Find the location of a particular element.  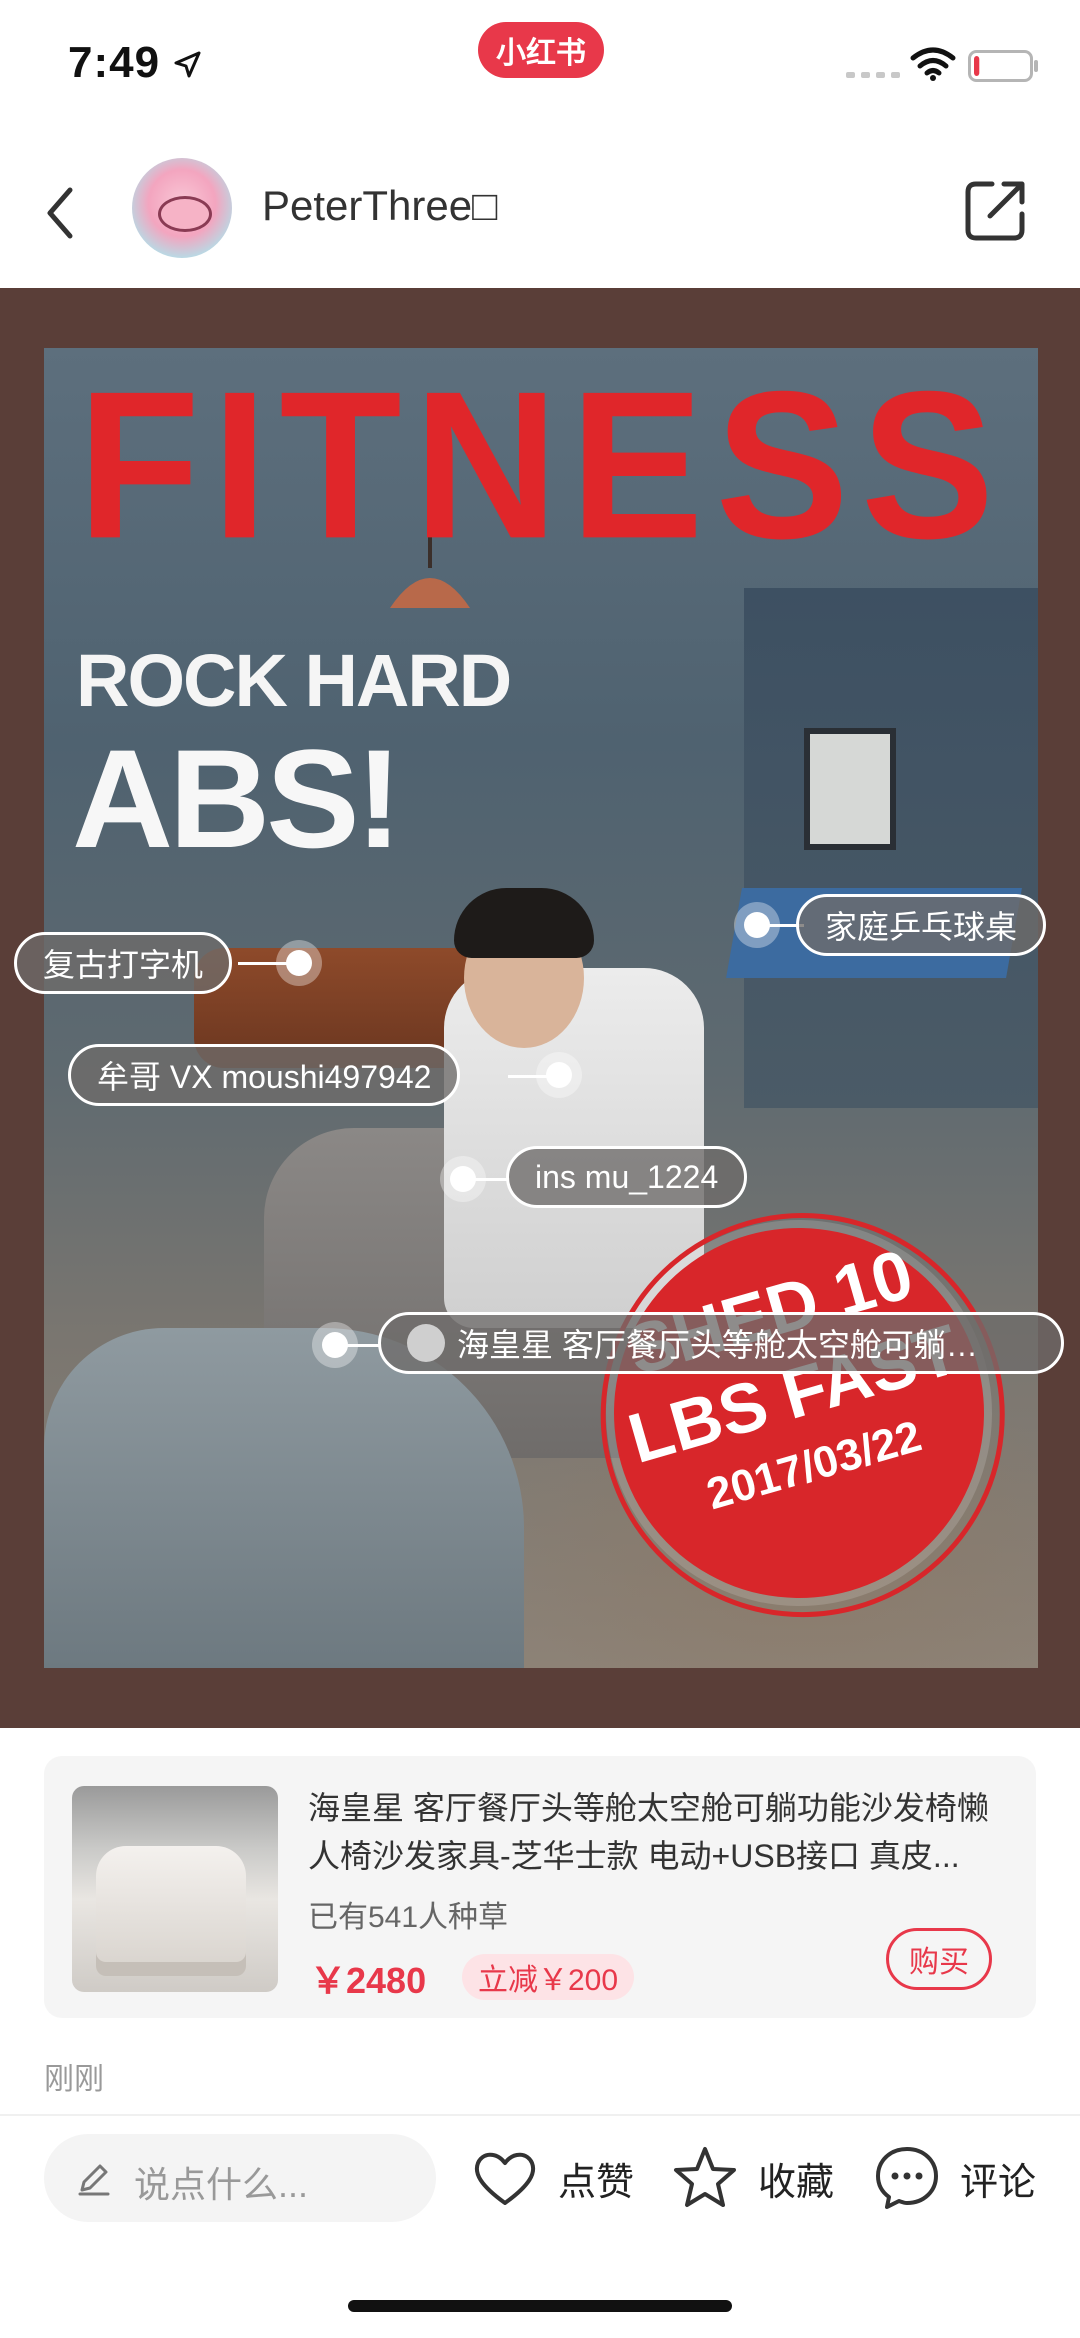

heart-icon is located at coordinates (505, 2178).